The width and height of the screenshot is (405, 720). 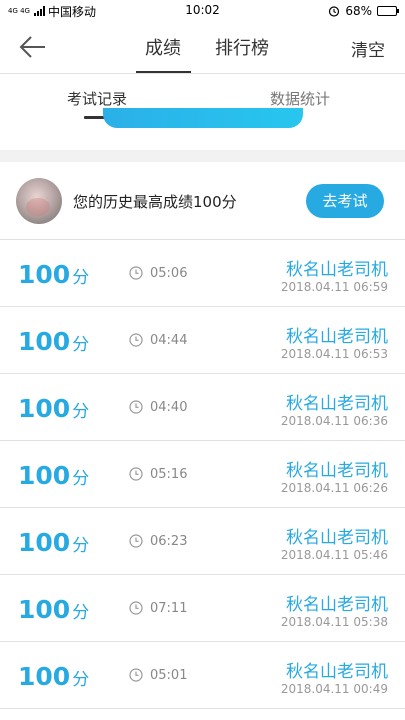 I want to click on status-bar: 4G 4G 中国移动 10:02 68%, so click(x=202, y=11).